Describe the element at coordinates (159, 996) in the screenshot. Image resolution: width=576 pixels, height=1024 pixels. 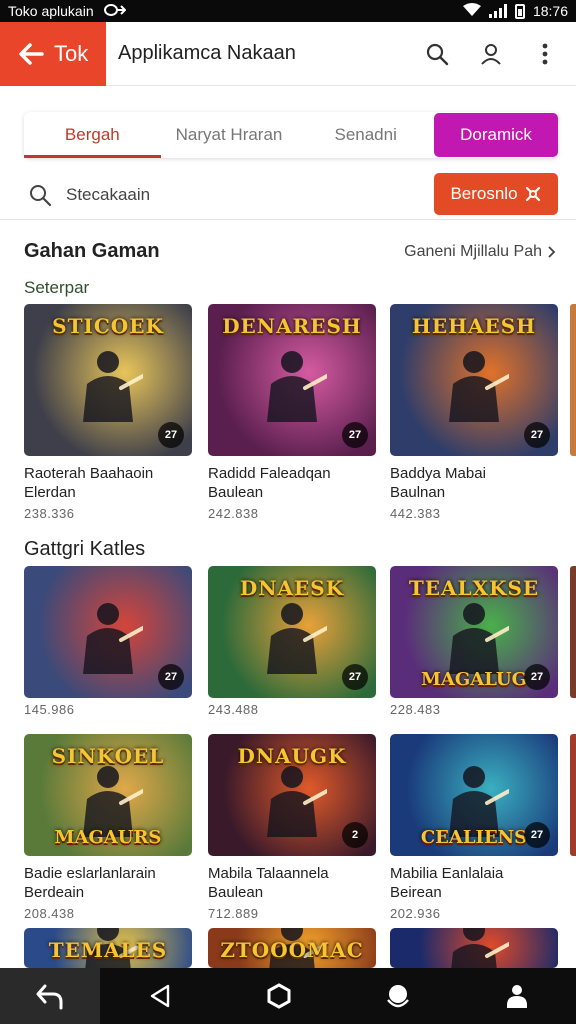
I see `nav-back-button` at that location.